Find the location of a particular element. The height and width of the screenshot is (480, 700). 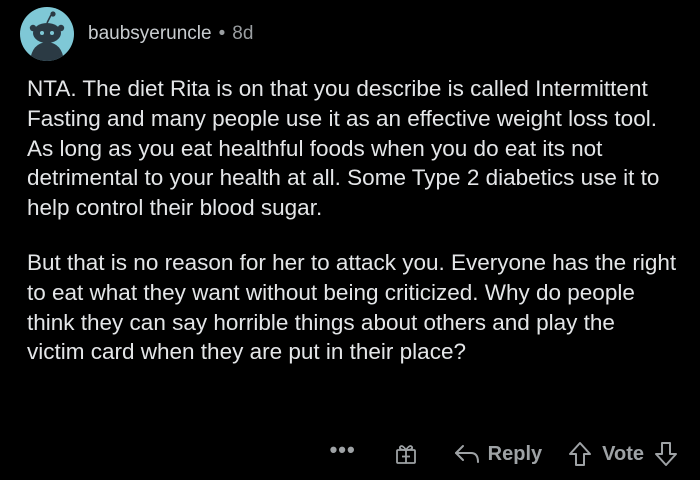

vote-controls: Vote is located at coordinates (623, 454).